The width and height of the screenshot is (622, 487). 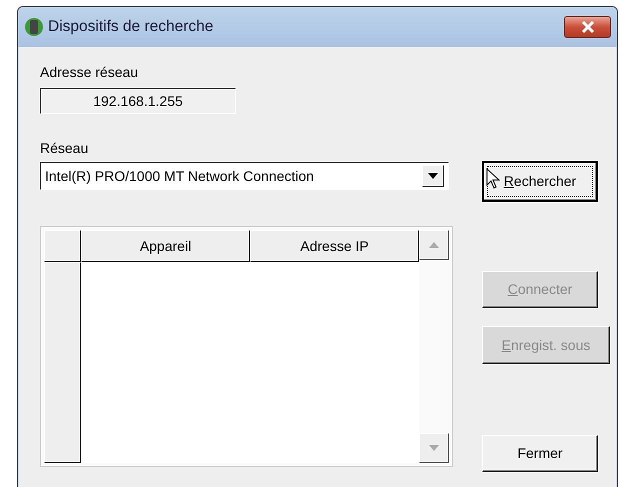 I want to click on app-icon, so click(x=34, y=27).